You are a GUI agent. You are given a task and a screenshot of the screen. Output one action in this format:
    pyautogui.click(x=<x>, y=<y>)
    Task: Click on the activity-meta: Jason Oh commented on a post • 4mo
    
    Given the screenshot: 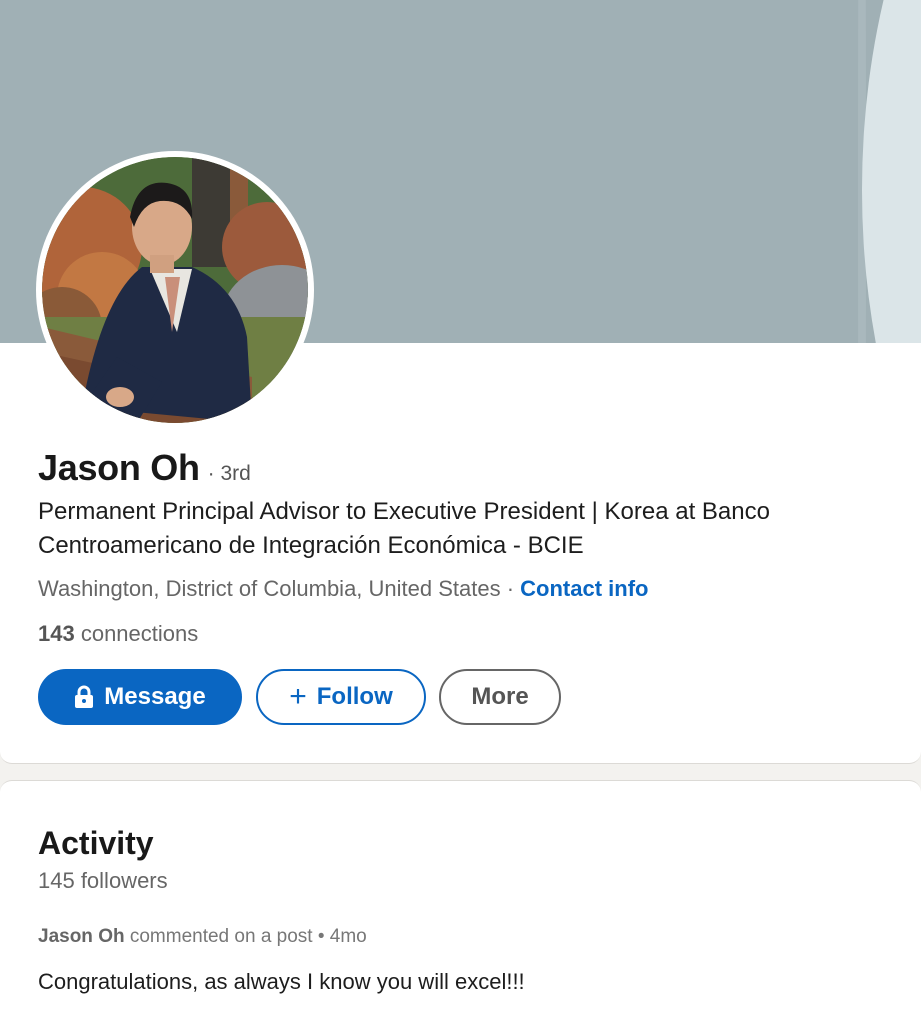 What is the action you would take?
    pyautogui.click(x=202, y=937)
    